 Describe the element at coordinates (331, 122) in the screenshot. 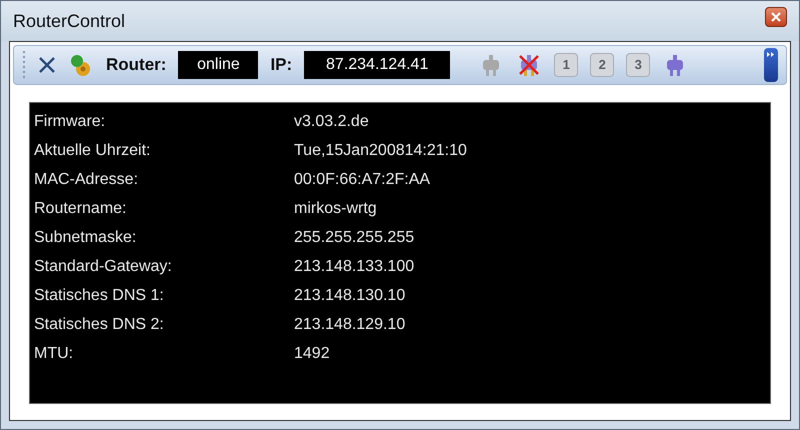

I see `info-value: v3.03.2.de` at that location.